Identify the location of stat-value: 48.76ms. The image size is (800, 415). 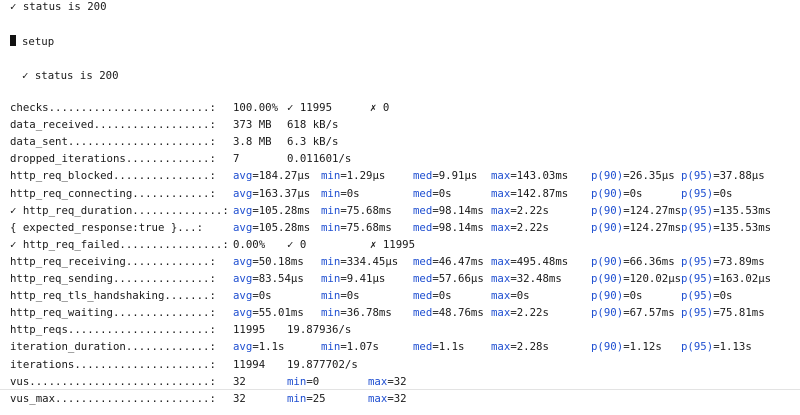
(461, 313).